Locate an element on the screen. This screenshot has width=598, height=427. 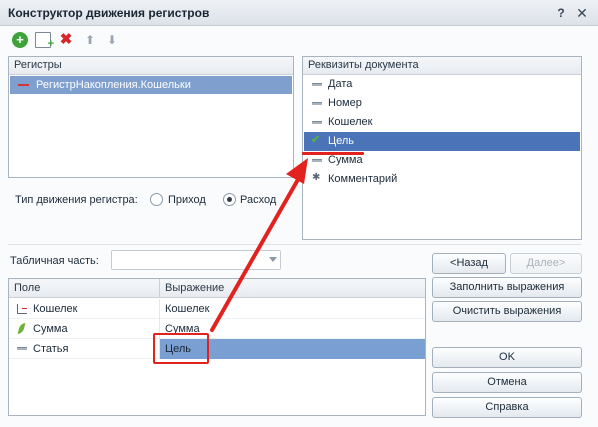
attribute-item-comment: ✱ Комментарий is located at coordinates (442, 179).